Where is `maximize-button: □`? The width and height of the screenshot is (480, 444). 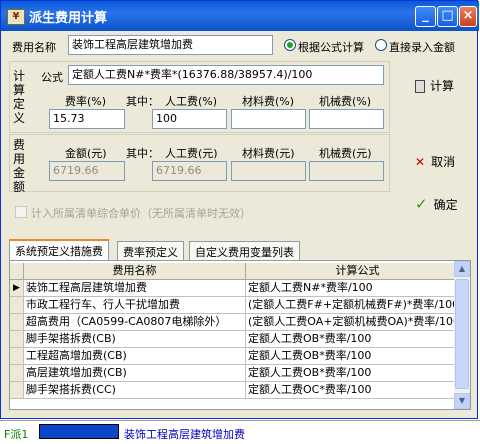 maximize-button: □ is located at coordinates (447, 16).